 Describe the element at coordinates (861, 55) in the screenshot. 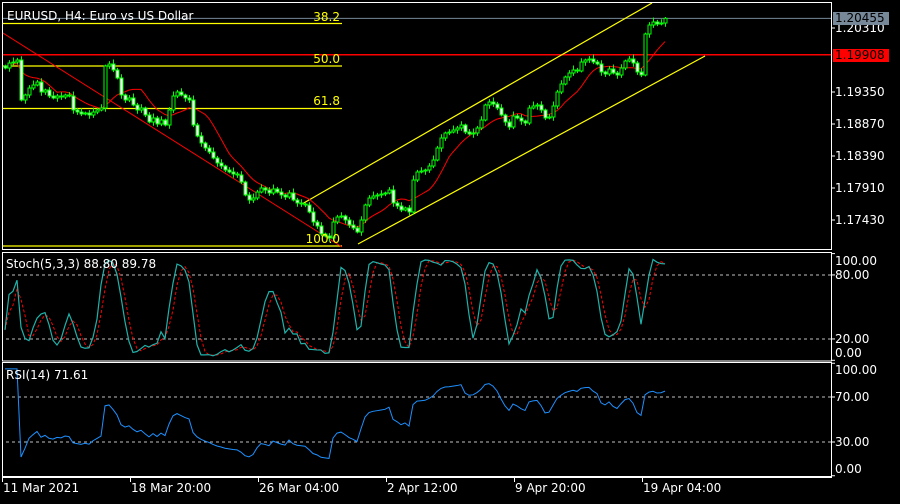

I see `level-price-tag: 1.19908` at that location.